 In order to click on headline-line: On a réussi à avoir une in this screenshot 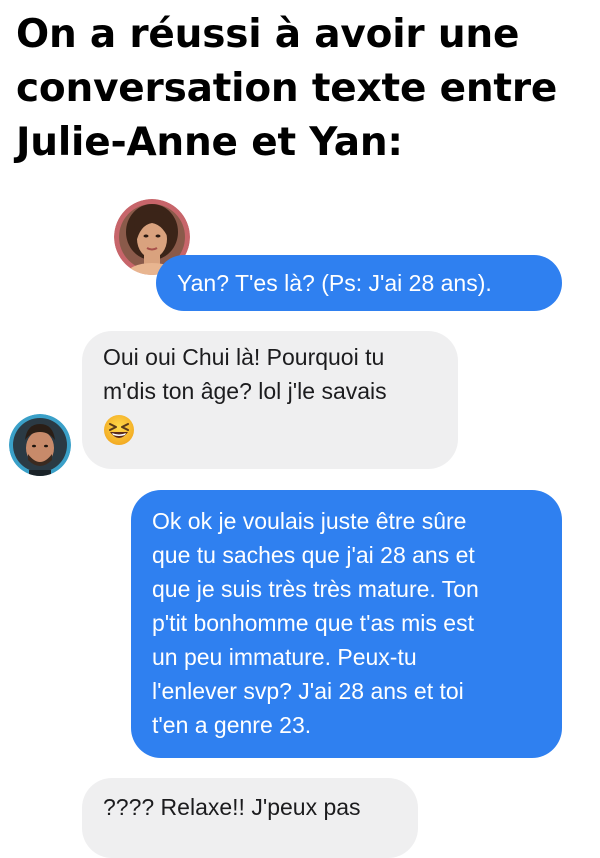, I will do `click(268, 34)`.